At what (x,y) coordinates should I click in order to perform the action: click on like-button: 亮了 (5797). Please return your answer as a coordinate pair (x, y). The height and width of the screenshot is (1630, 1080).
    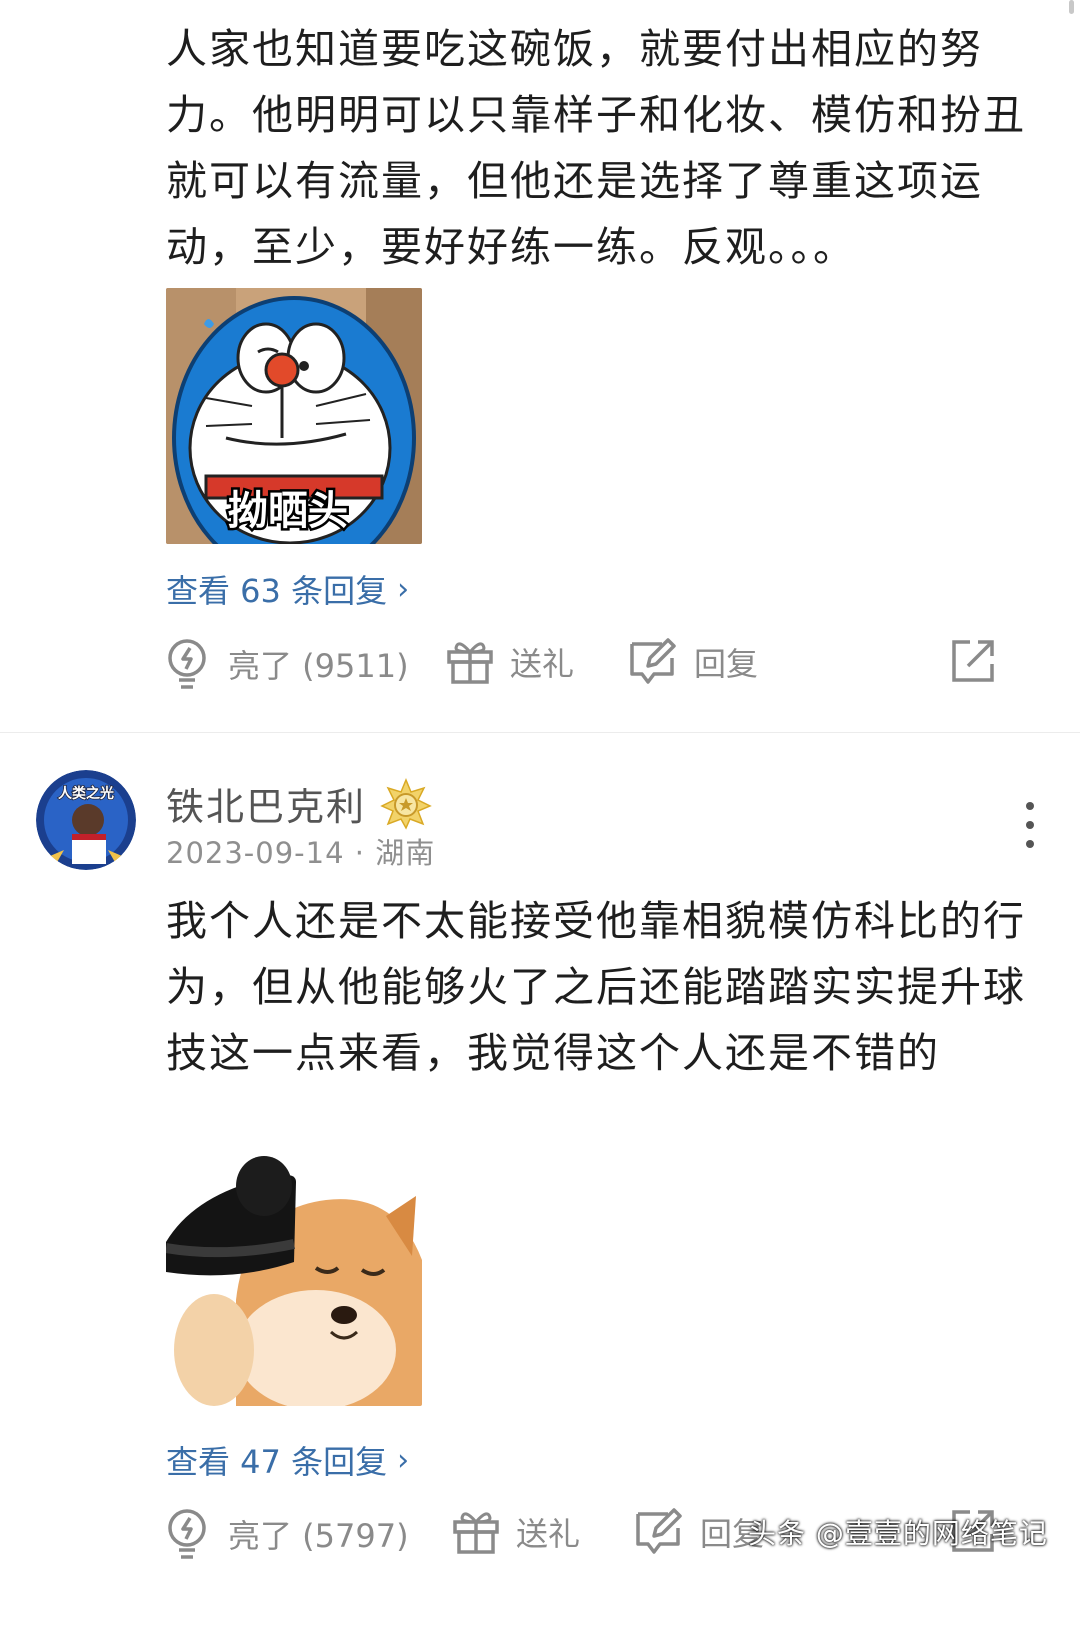
    Looking at the image, I should click on (287, 1534).